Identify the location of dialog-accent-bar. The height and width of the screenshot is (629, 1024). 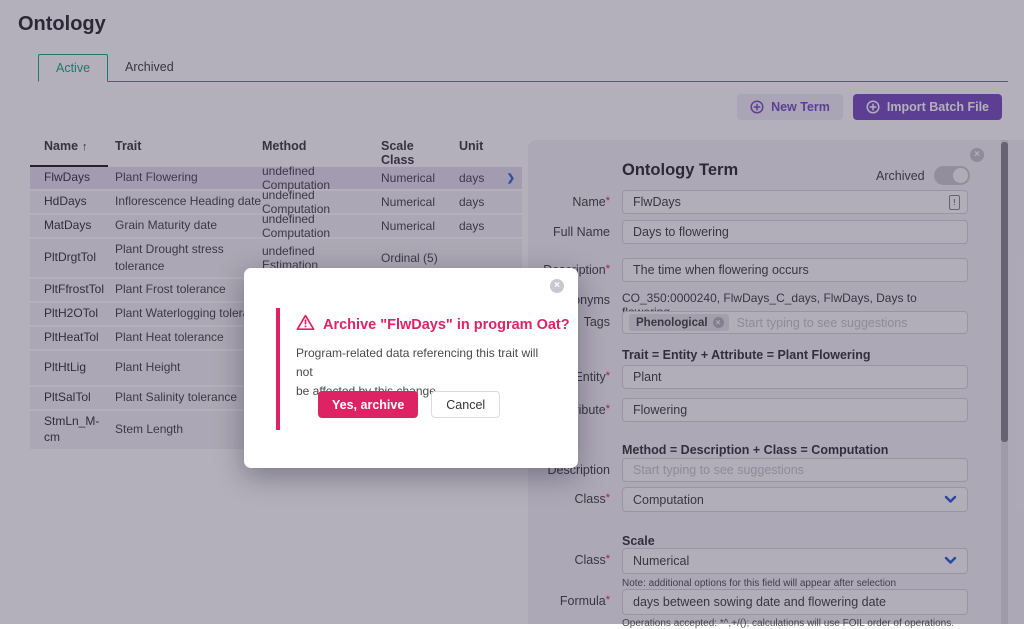
(278, 369).